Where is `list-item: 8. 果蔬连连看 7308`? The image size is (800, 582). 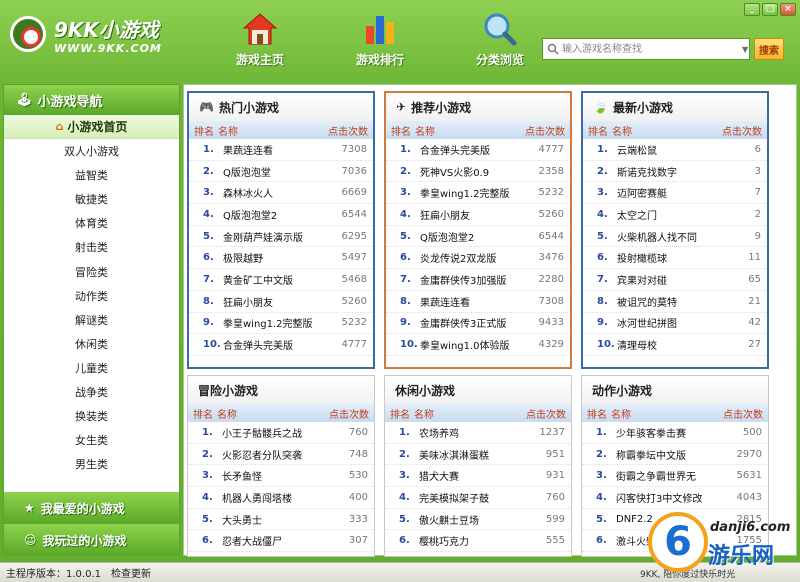 list-item: 8. 果蔬连连看 7308 is located at coordinates (478, 302).